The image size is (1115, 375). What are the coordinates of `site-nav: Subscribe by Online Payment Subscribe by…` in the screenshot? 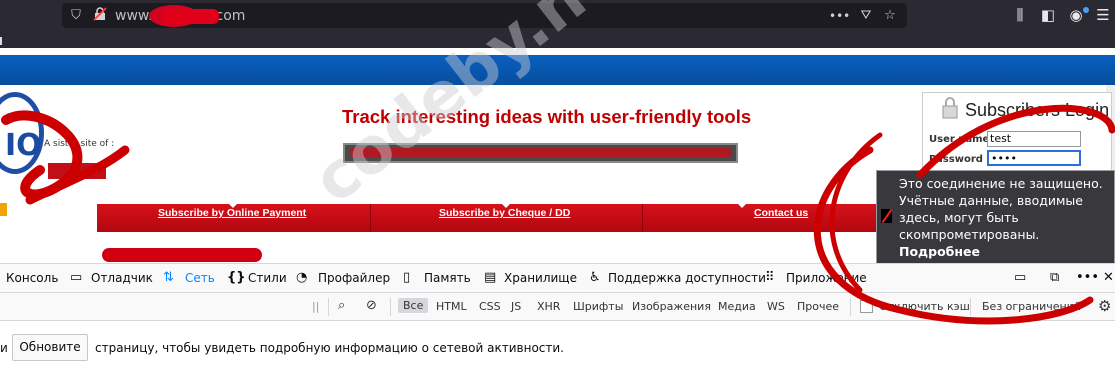 It's located at (487, 218).